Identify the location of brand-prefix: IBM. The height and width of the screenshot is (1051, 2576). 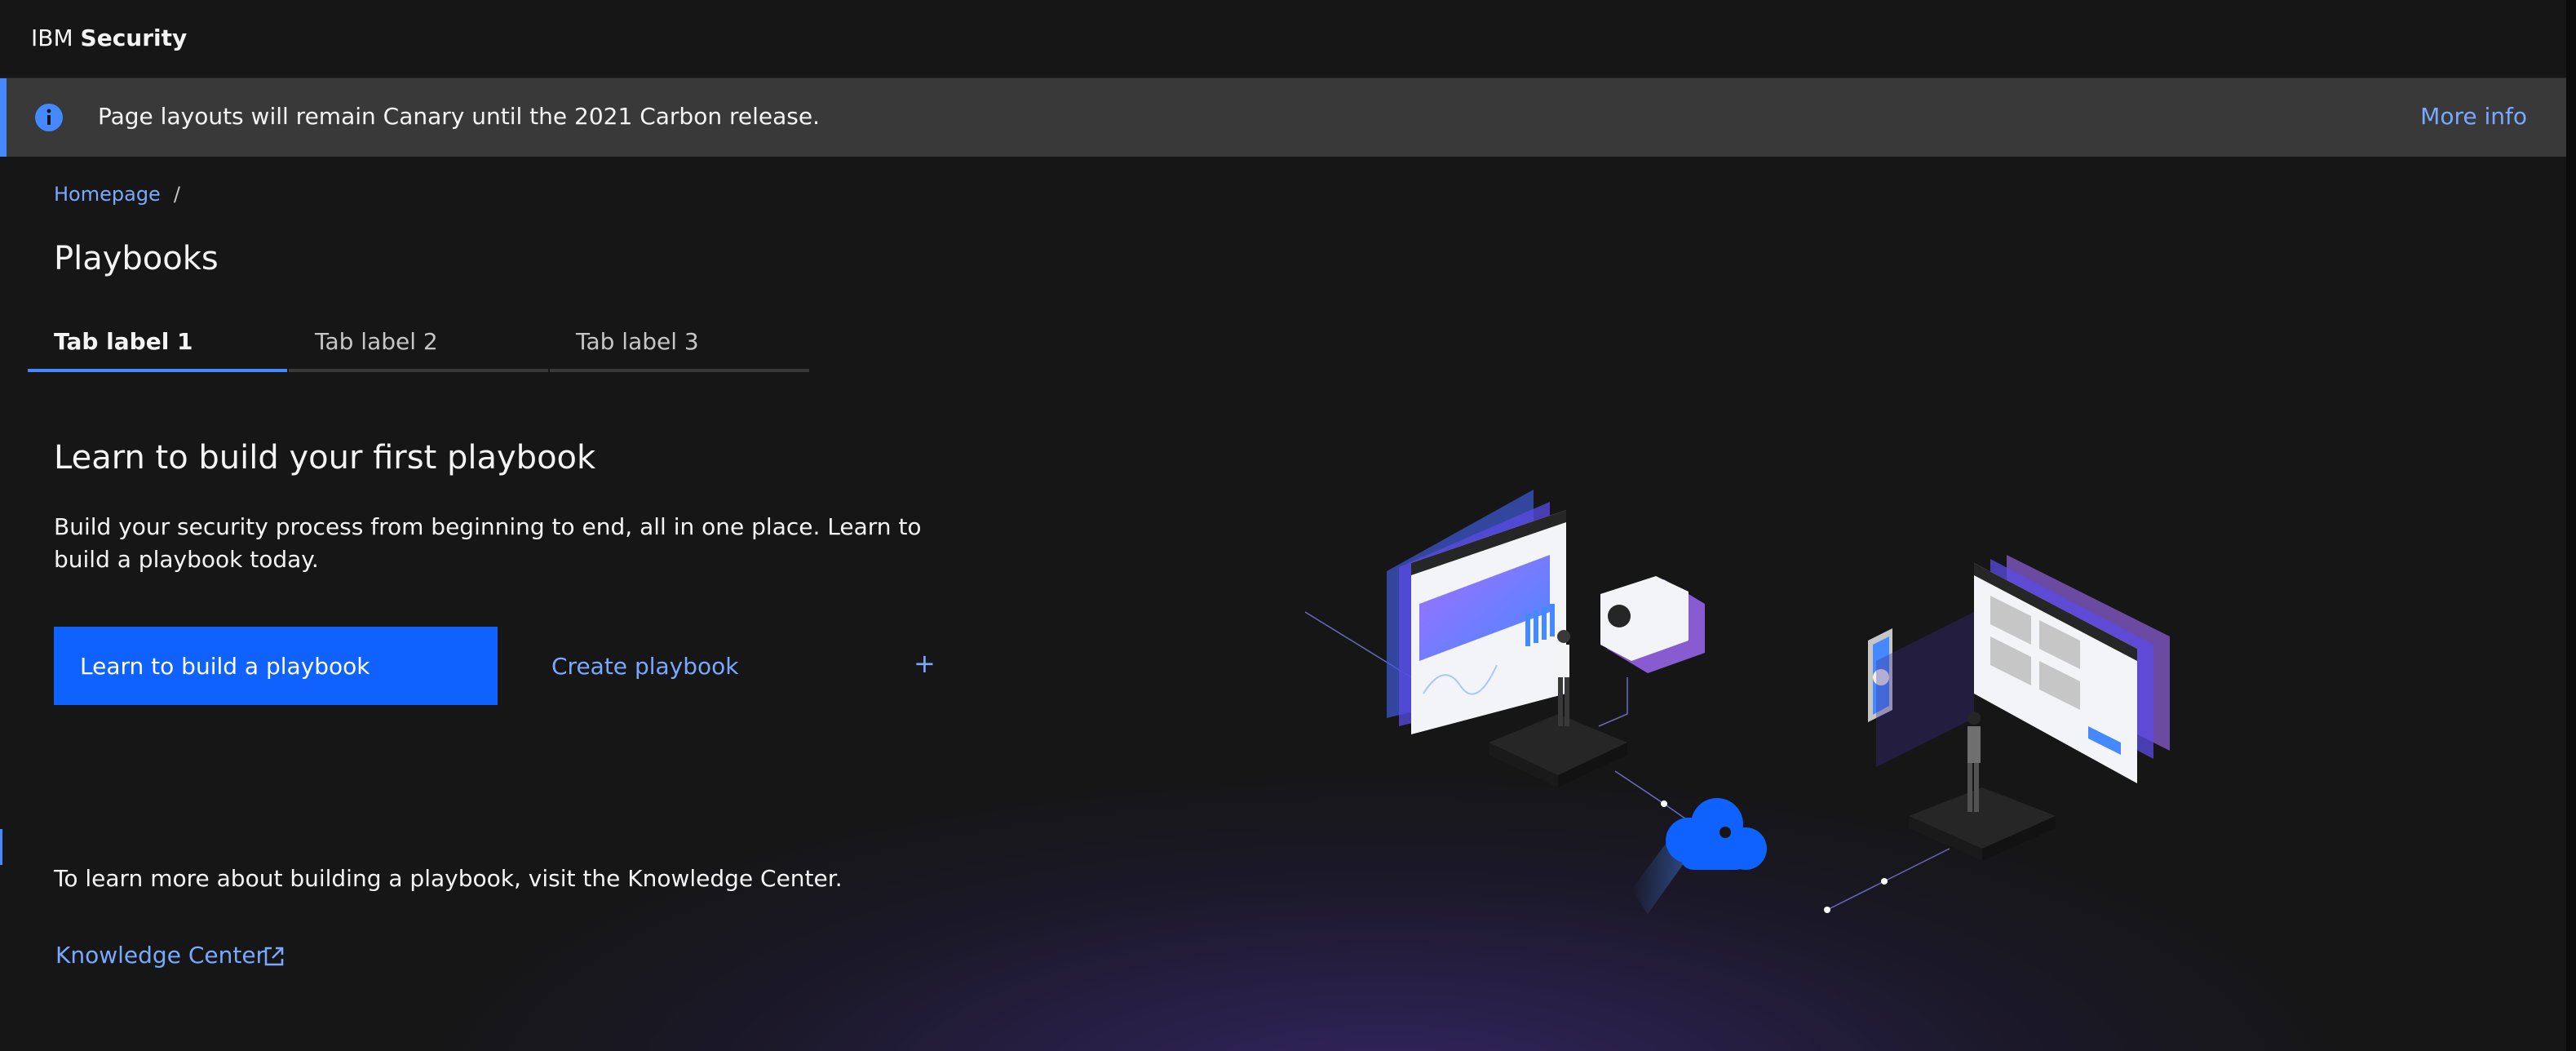
(52, 37).